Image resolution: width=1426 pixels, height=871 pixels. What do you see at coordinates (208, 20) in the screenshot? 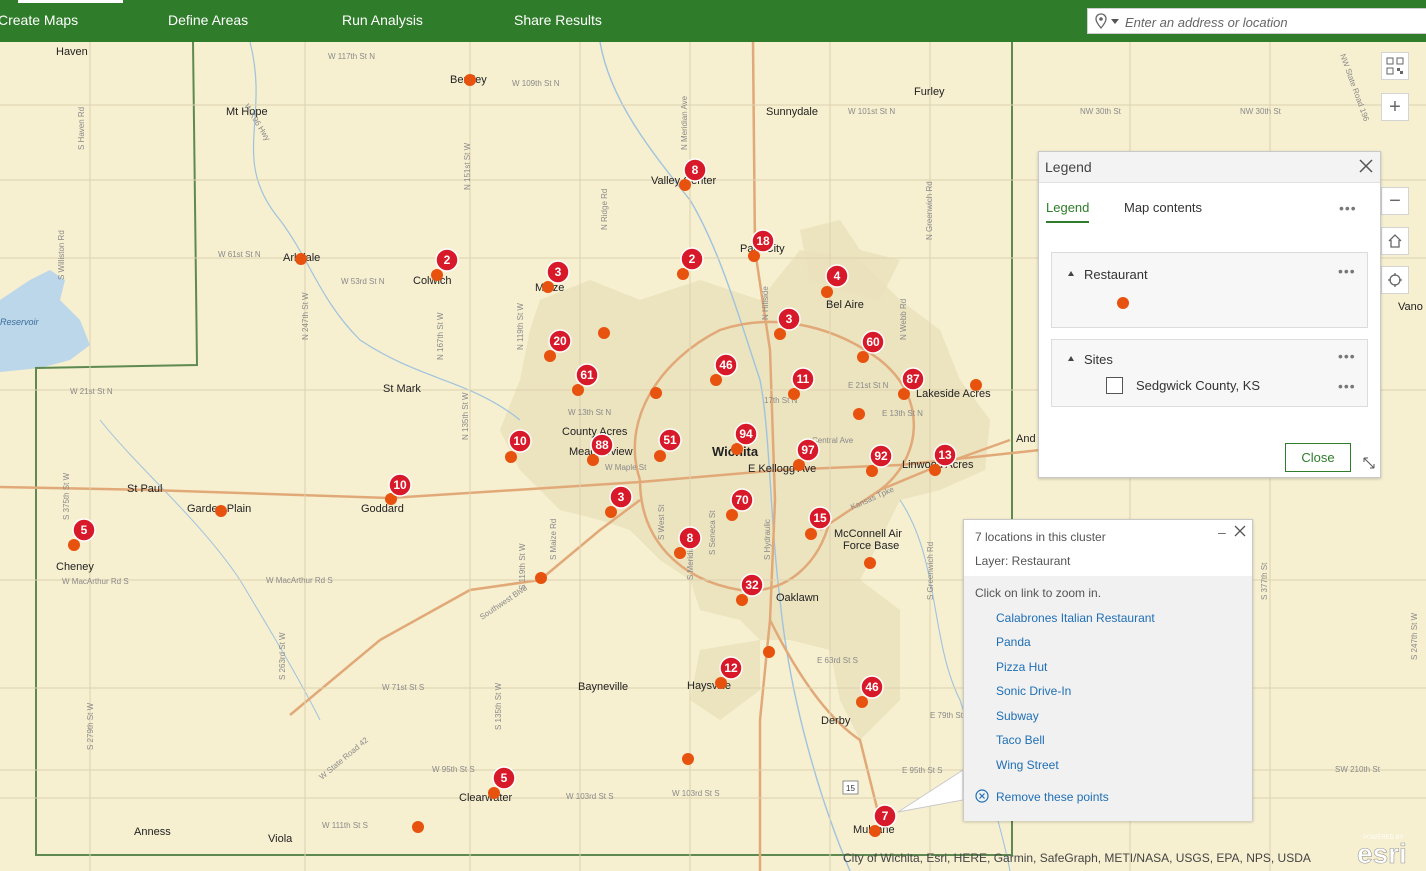
I see `tab-define-areas: Define Areas` at bounding box center [208, 20].